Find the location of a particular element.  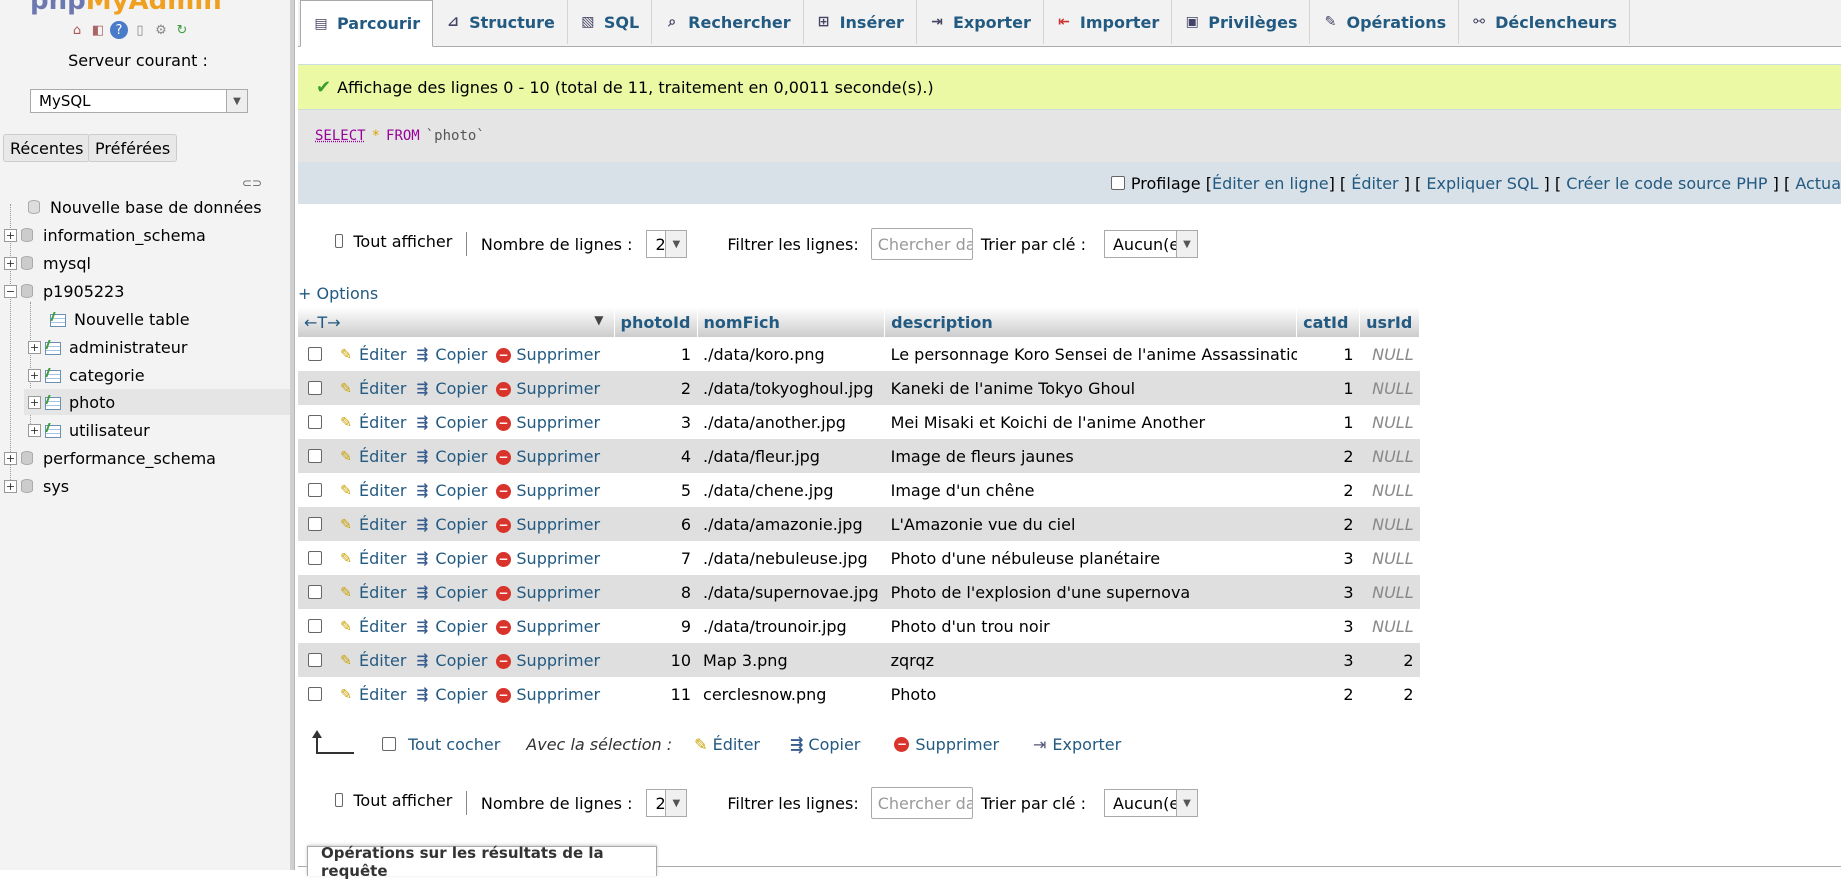

cell-nomfich: ./data/tokyoghoul.jpg is located at coordinates (791, 388).